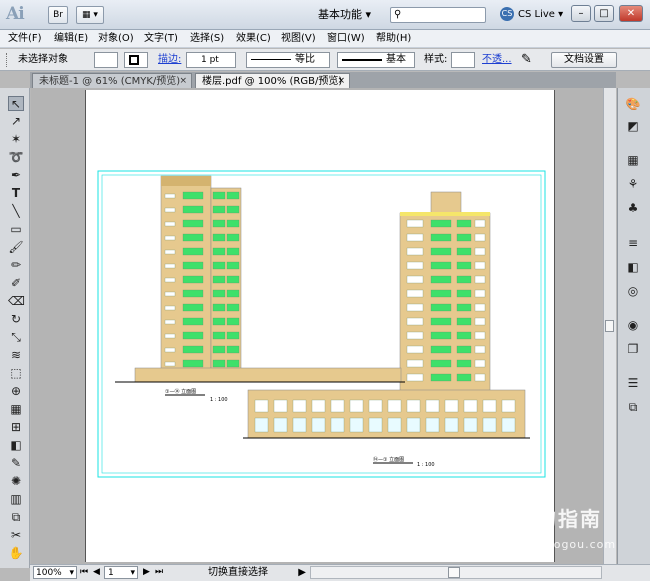  I want to click on swatches-panel-icon: ▦, so click(633, 160).